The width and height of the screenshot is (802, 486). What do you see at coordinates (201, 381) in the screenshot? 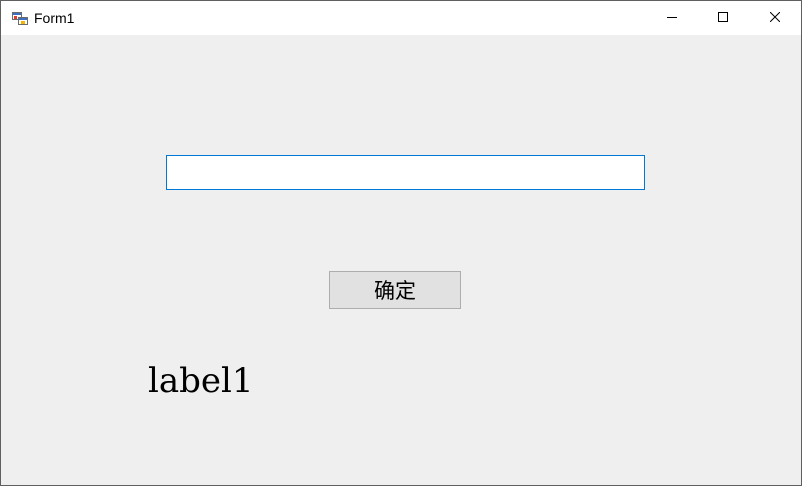
I see `label1: label1` at bounding box center [201, 381].